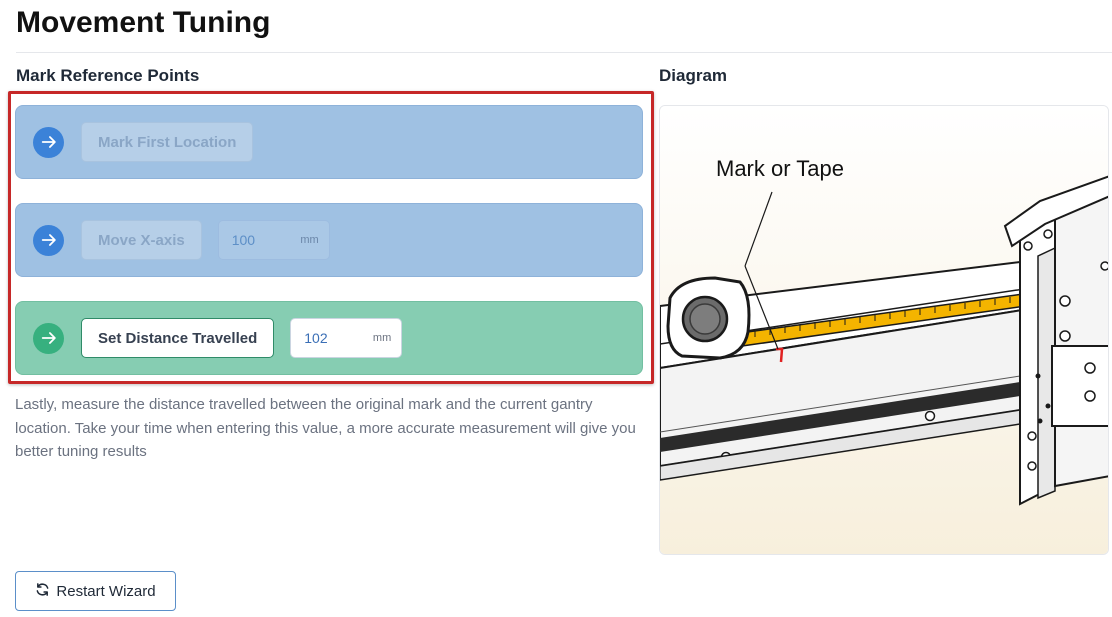 Image resolution: width=1112 pixels, height=617 pixels. I want to click on page-title: Movement Tuning, so click(143, 22).